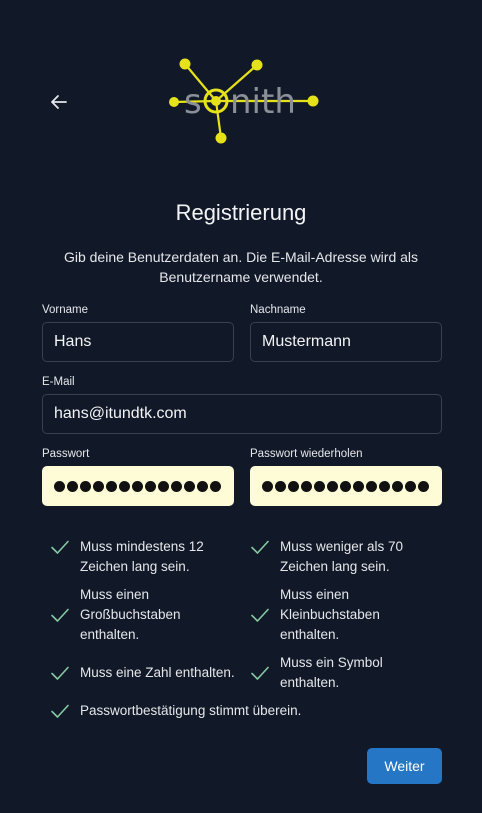 Image resolution: width=482 pixels, height=813 pixels. What do you see at coordinates (191, 710) in the screenshot?
I see `rule-text: Passwortbestätigung stimmt überein.` at bounding box center [191, 710].